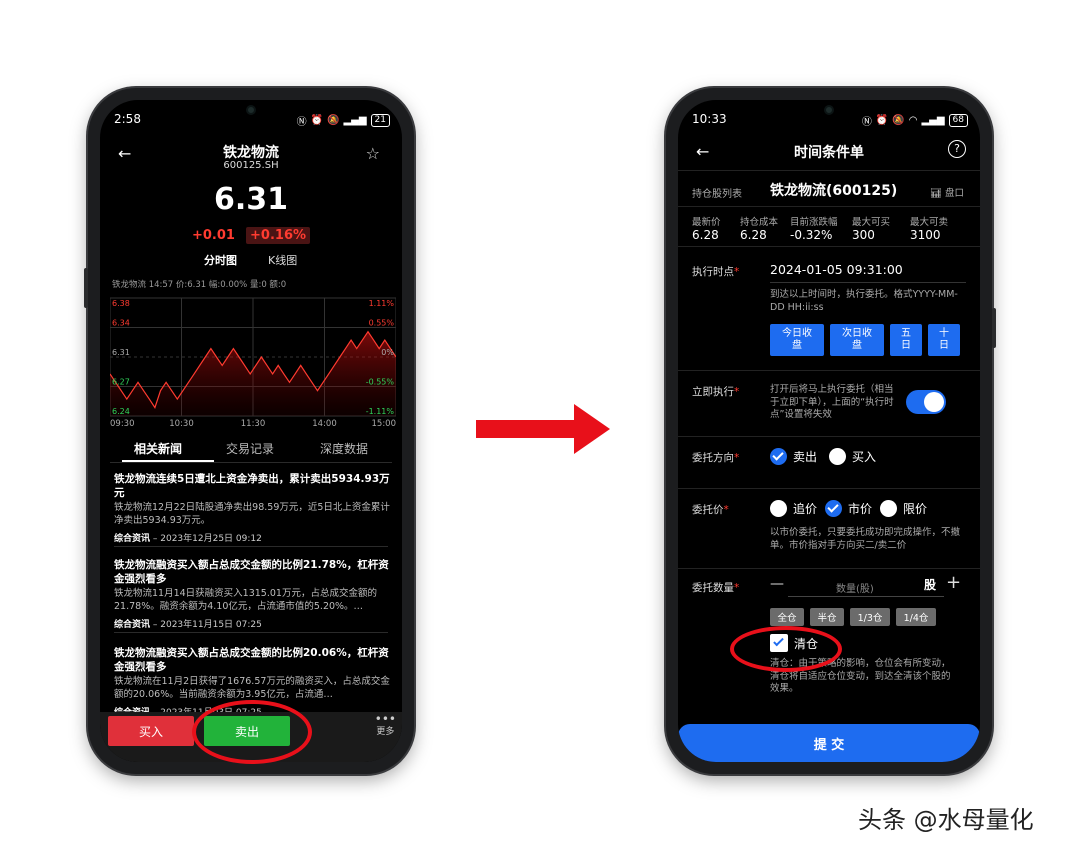  I want to click on price-limit-radio: 限价, so click(903, 508).